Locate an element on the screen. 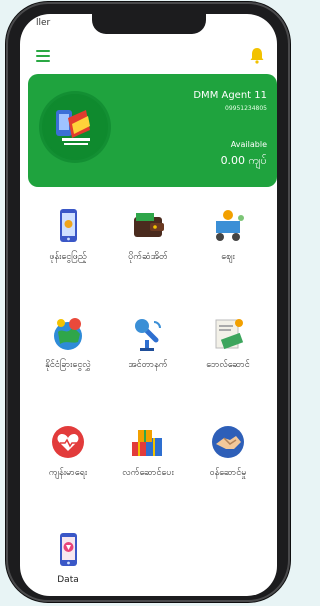 The image size is (320, 606). service-data: Data is located at coordinates (68, 557).